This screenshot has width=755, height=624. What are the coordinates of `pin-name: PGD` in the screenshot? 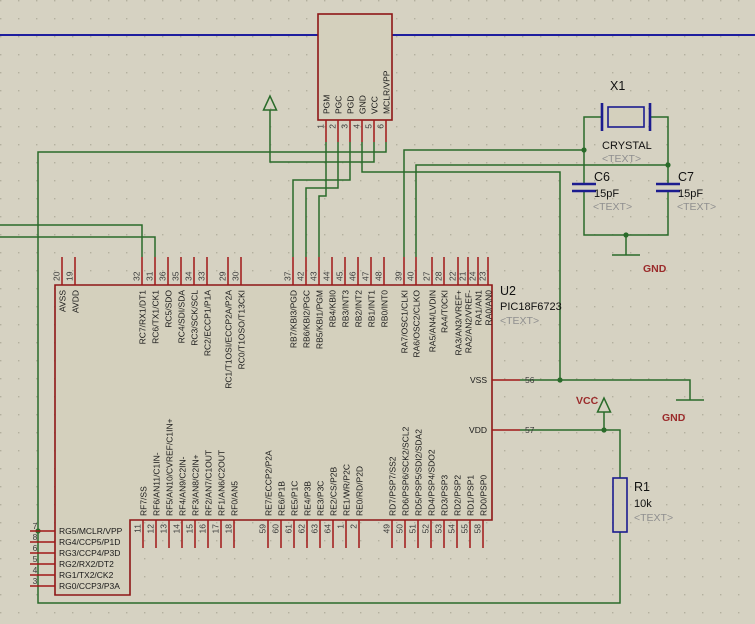 It's located at (351, 105).